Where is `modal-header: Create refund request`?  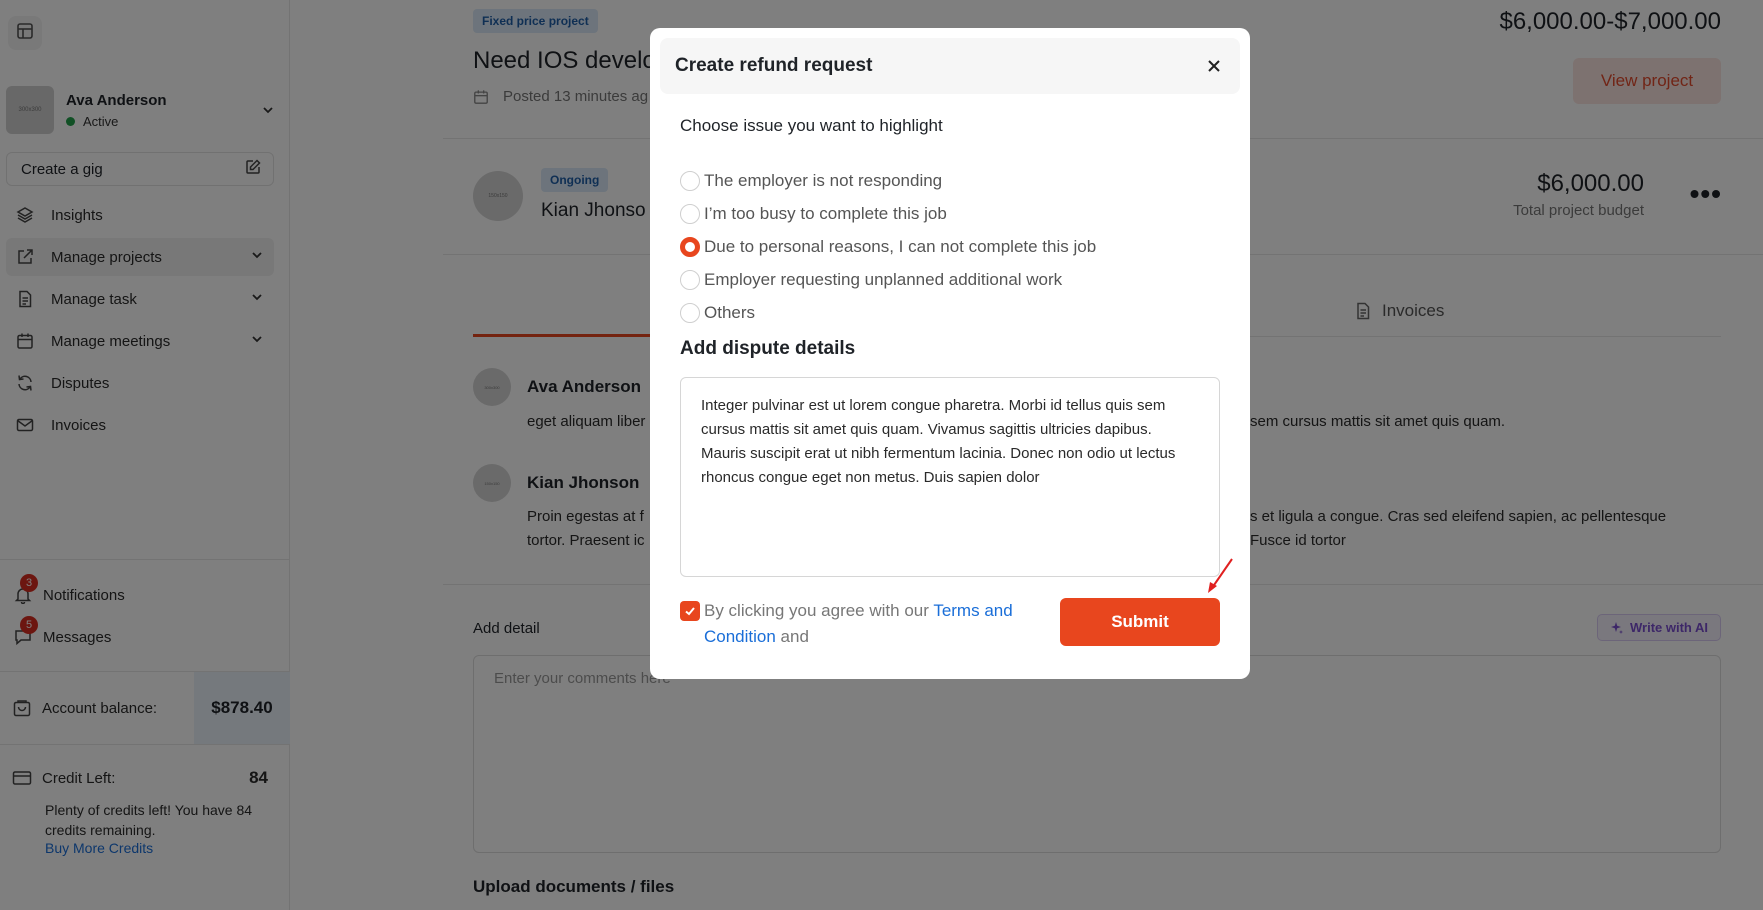 modal-header: Create refund request is located at coordinates (950, 66).